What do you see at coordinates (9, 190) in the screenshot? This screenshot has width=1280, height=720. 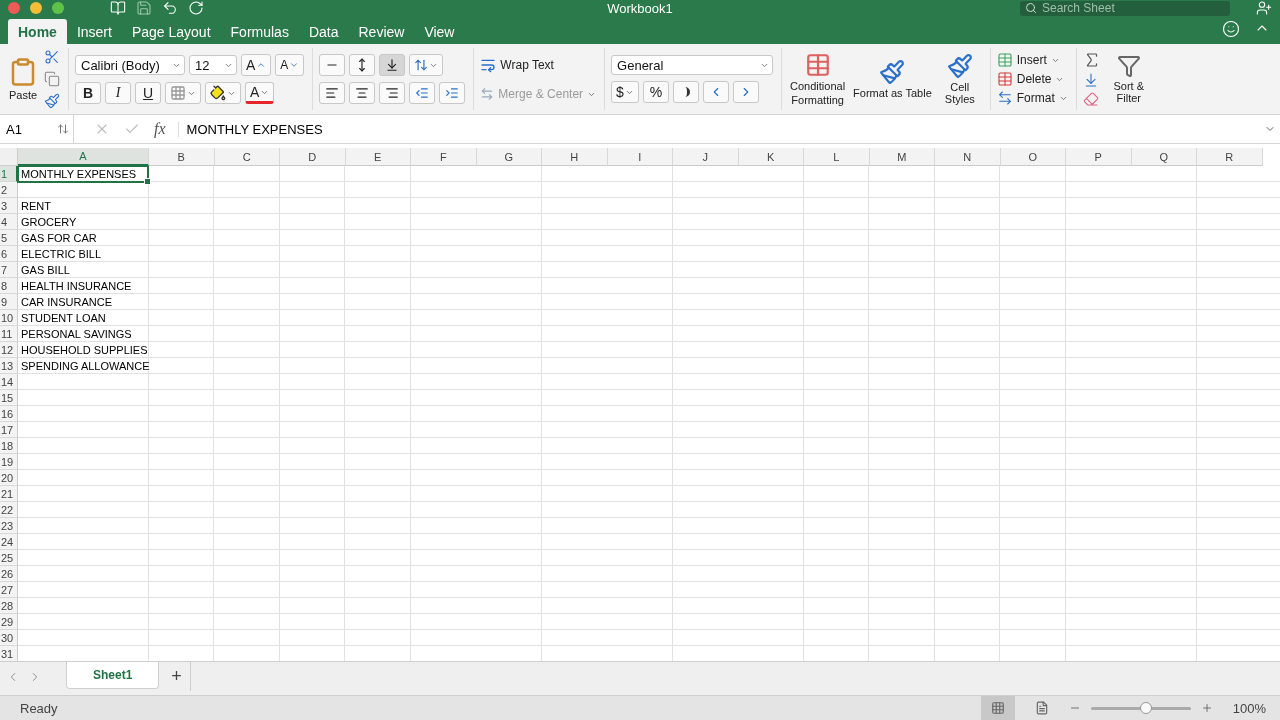 I see `row-header: 2` at bounding box center [9, 190].